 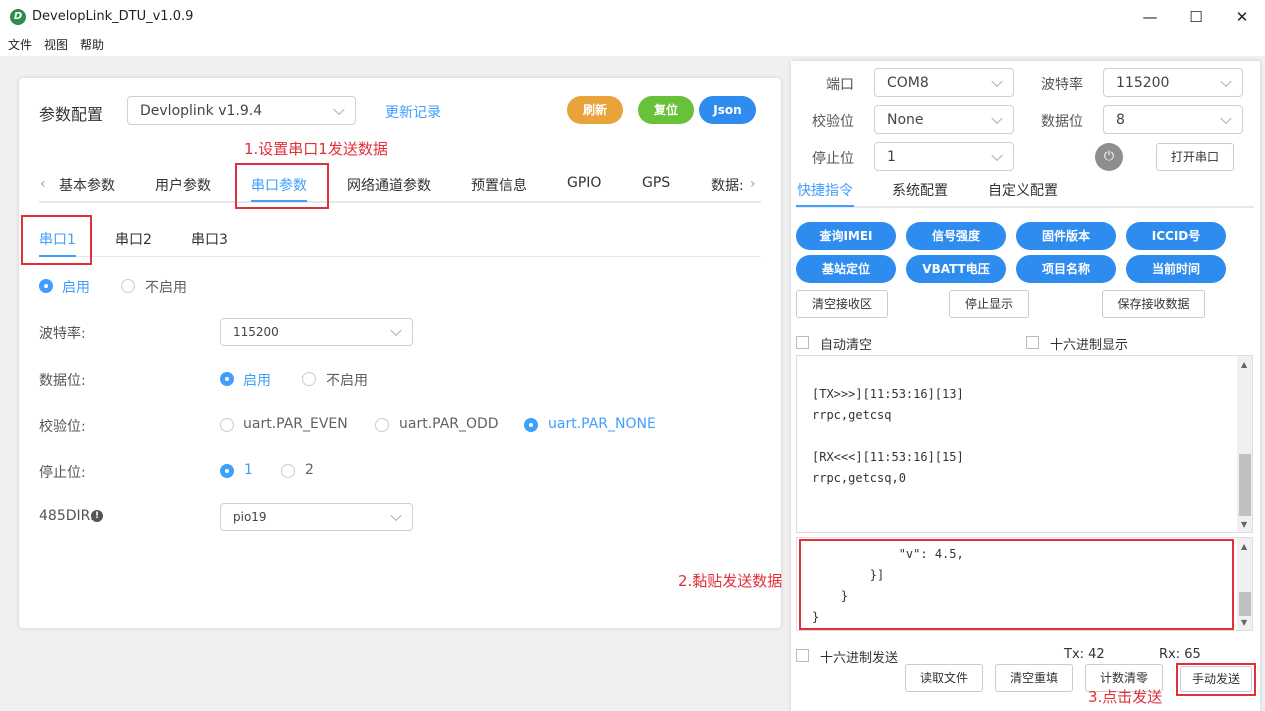 What do you see at coordinates (62, 381) in the screenshot?
I see `databit-label: 数据位:` at bounding box center [62, 381].